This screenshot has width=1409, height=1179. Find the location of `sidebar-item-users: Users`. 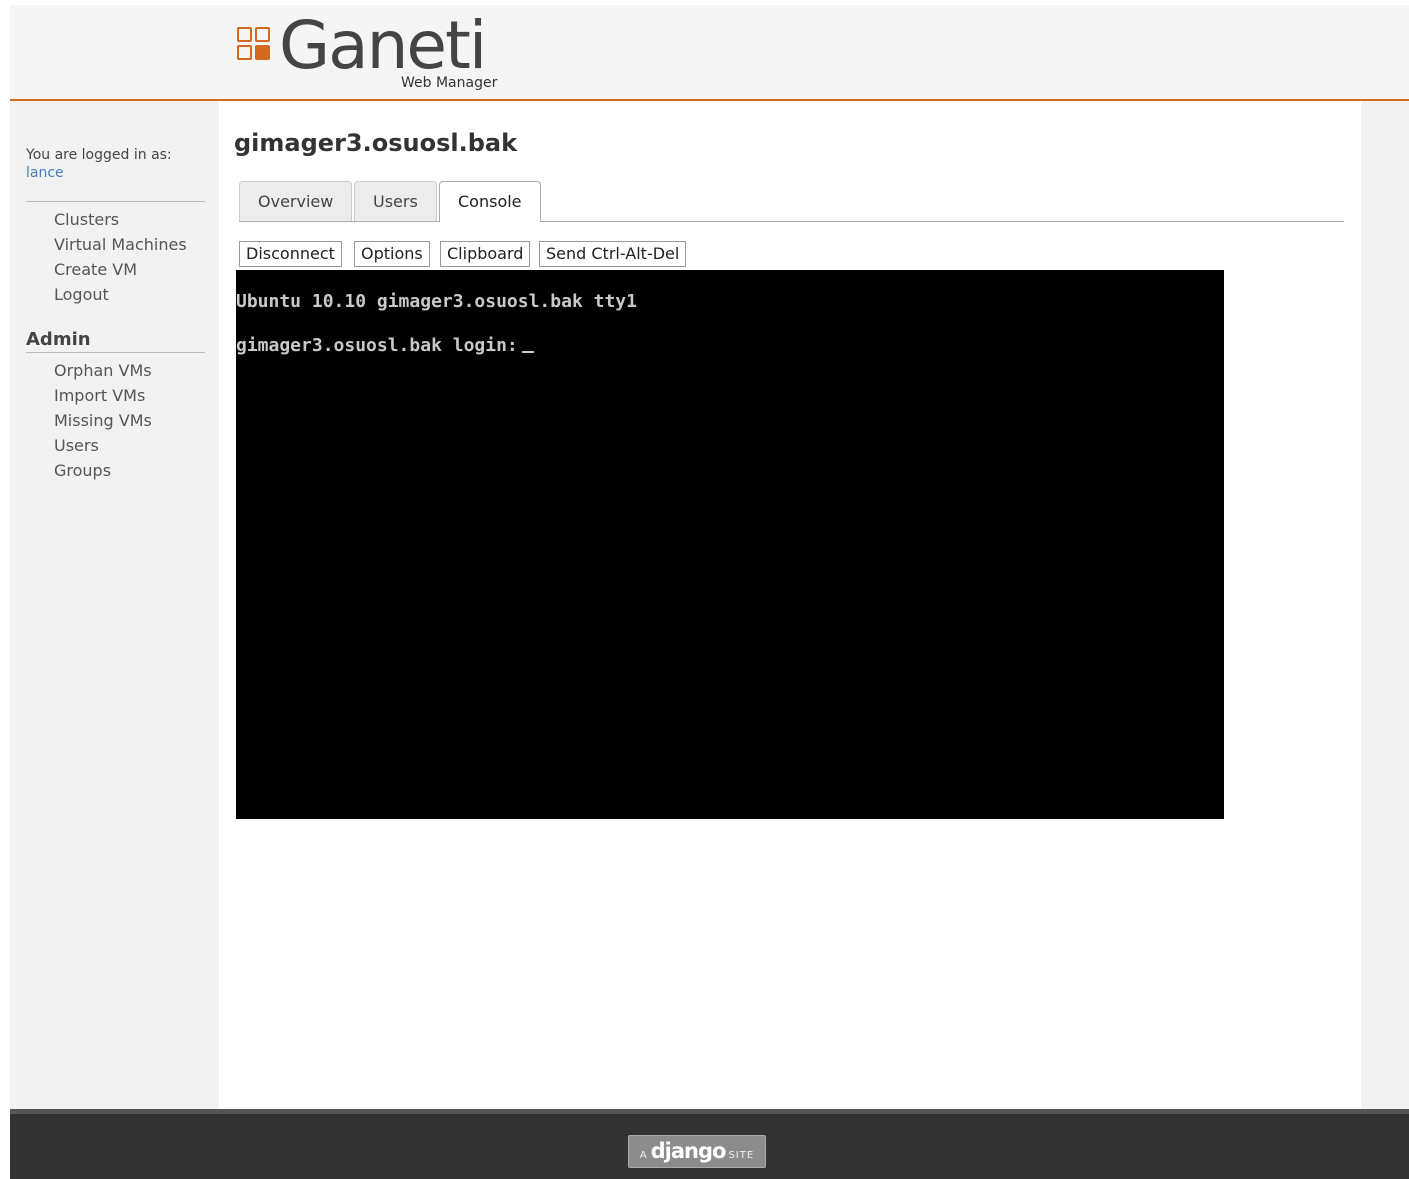

sidebar-item-users: Users is located at coordinates (103, 445).